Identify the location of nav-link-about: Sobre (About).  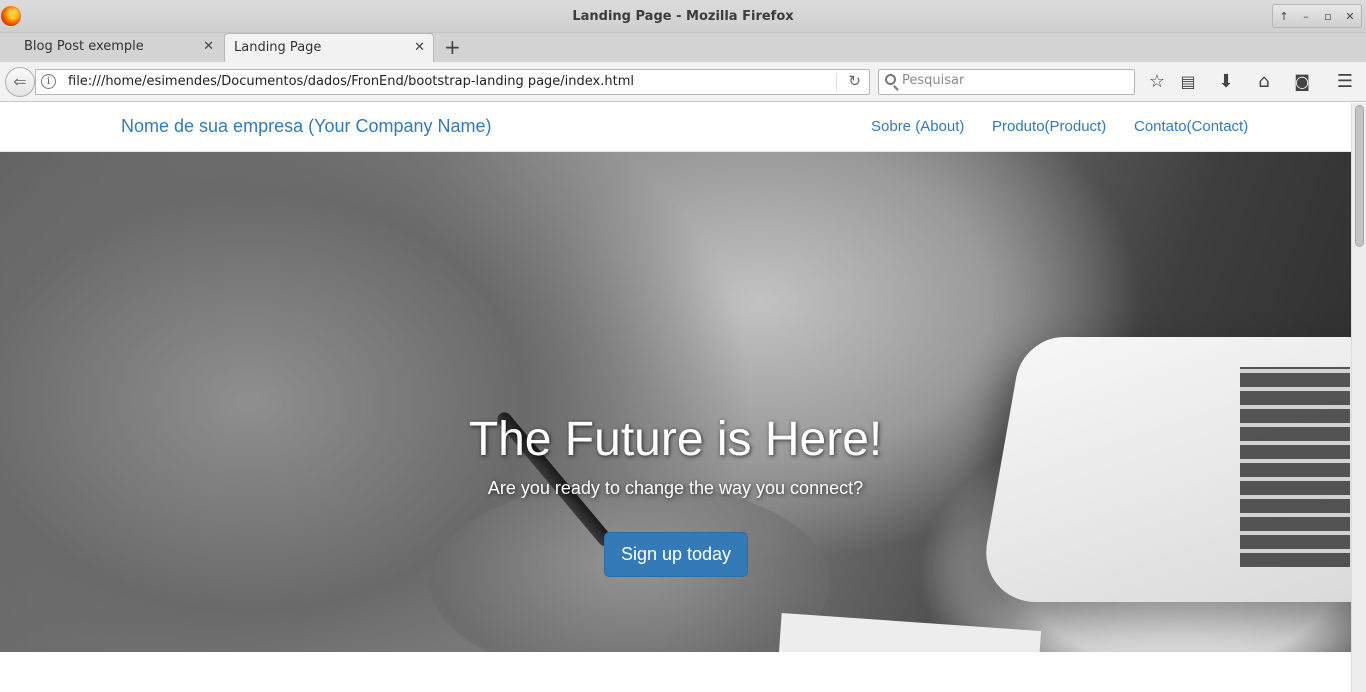
(917, 126).